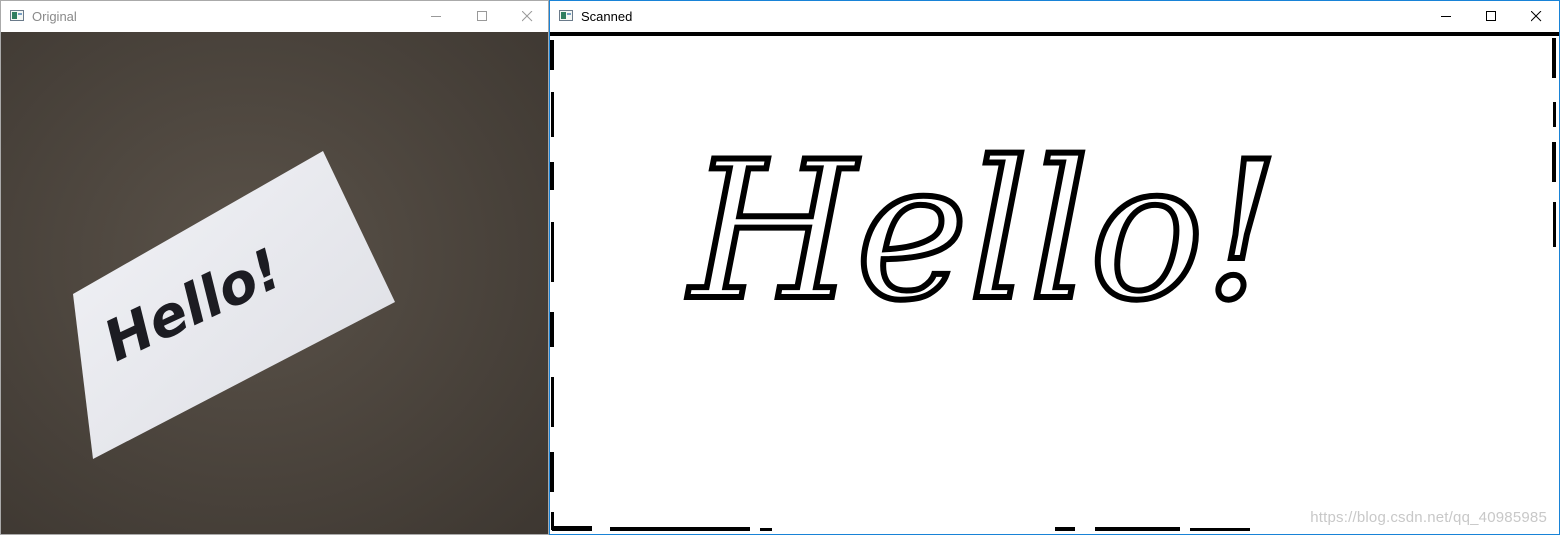 Image resolution: width=1560 pixels, height=535 pixels. What do you see at coordinates (1054, 16) in the screenshot?
I see `scanned-titlebar: Scanned` at bounding box center [1054, 16].